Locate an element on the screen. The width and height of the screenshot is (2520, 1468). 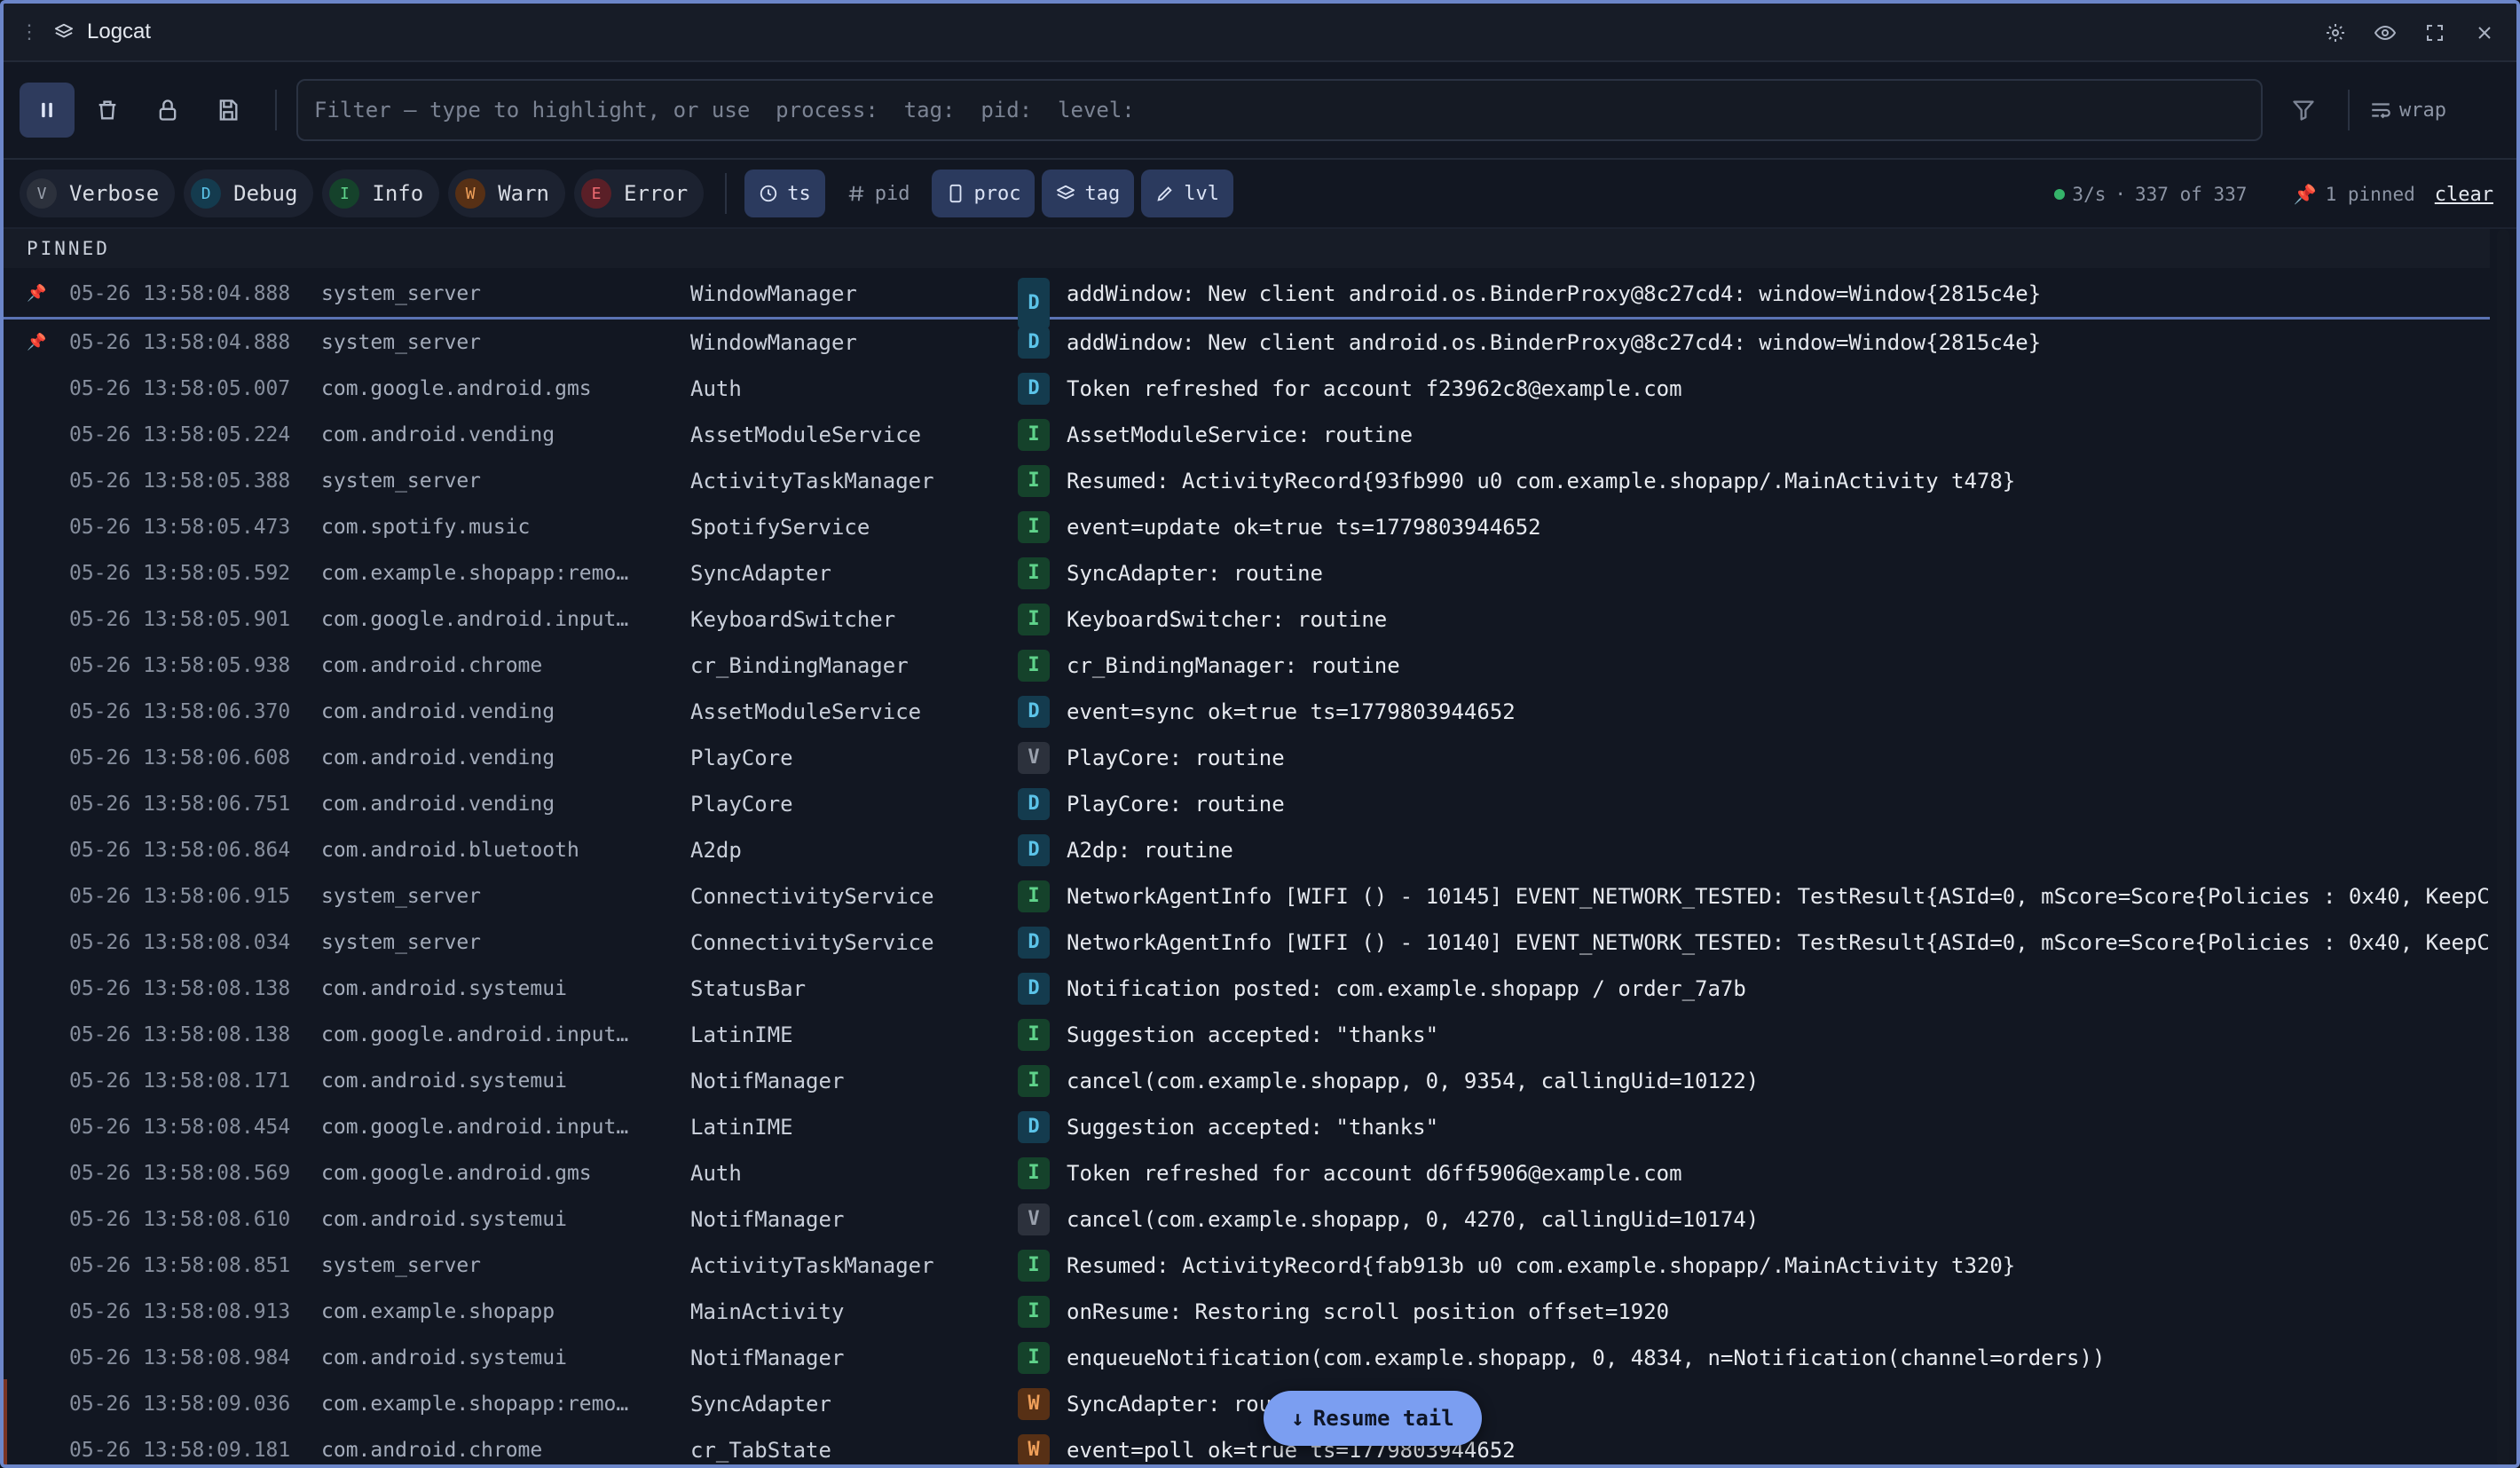
hash-icon is located at coordinates (856, 193).